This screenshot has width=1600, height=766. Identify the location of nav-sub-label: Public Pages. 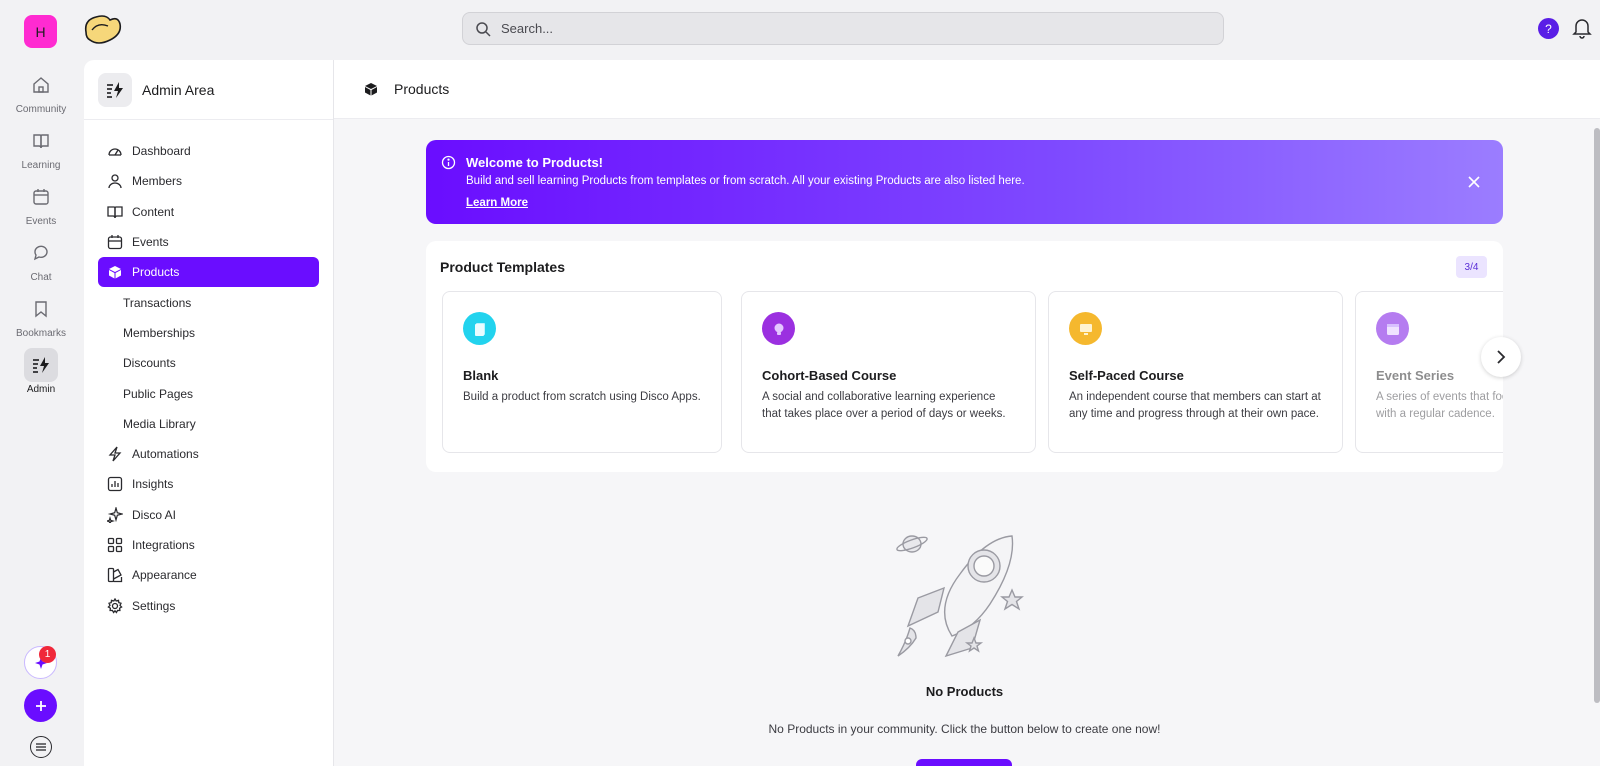
(158, 393).